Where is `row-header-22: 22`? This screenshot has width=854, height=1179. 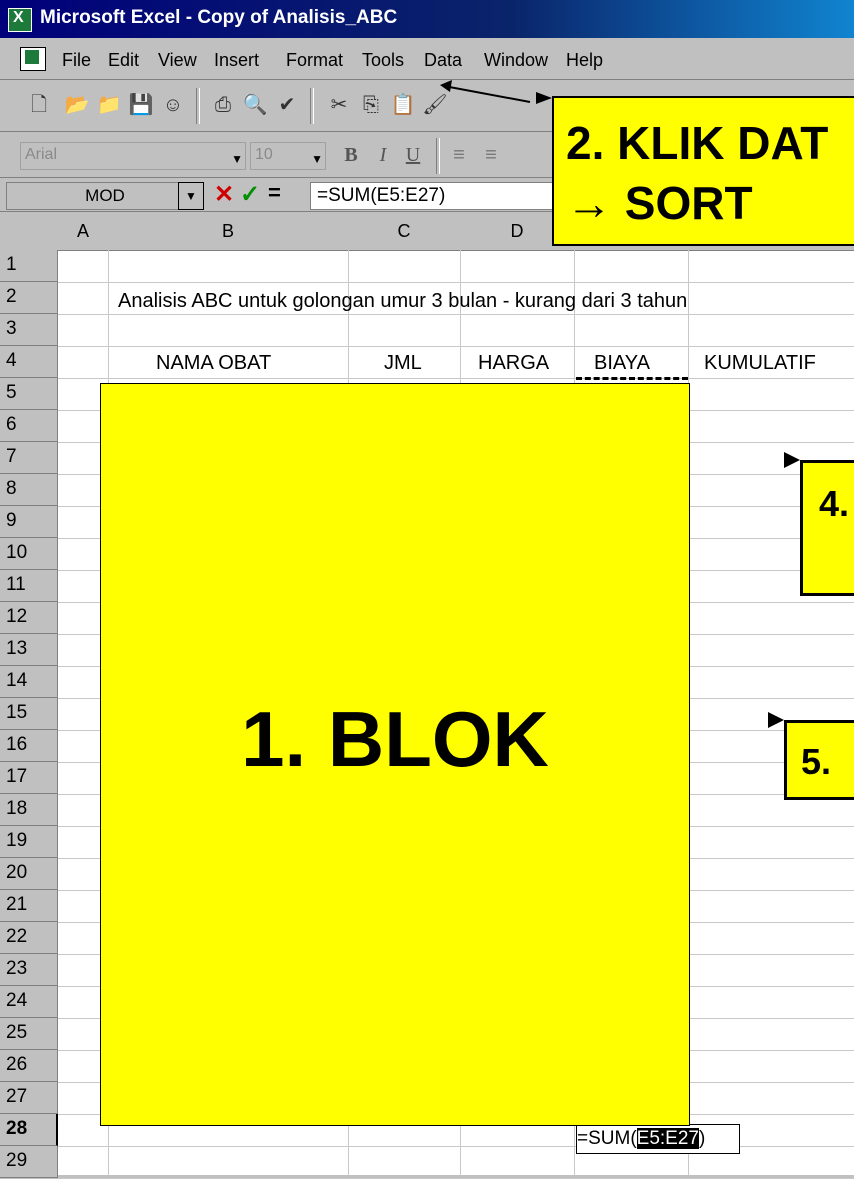
row-header-22: 22 is located at coordinates (29, 938).